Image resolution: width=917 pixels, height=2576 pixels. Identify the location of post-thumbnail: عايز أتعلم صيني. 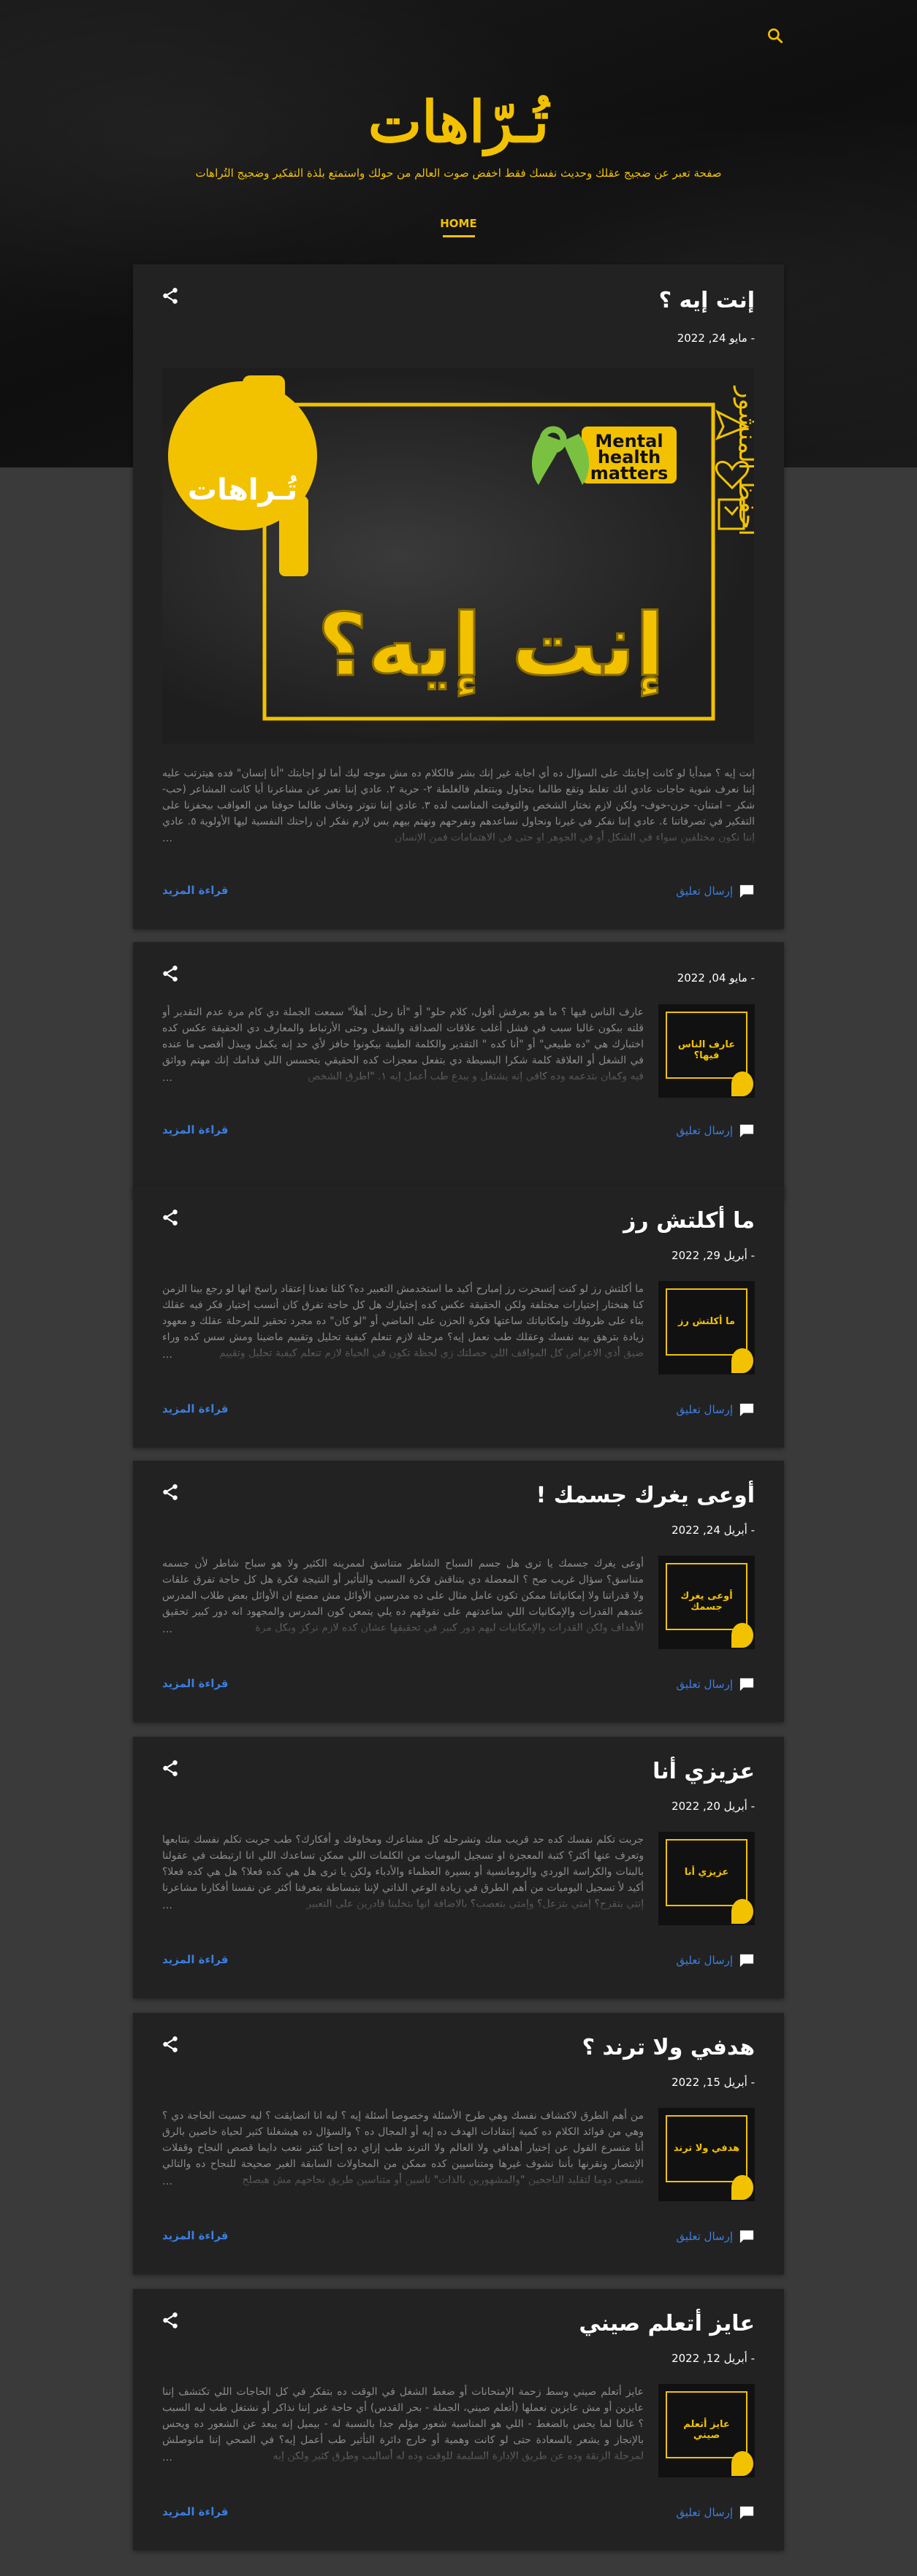
(706, 2430).